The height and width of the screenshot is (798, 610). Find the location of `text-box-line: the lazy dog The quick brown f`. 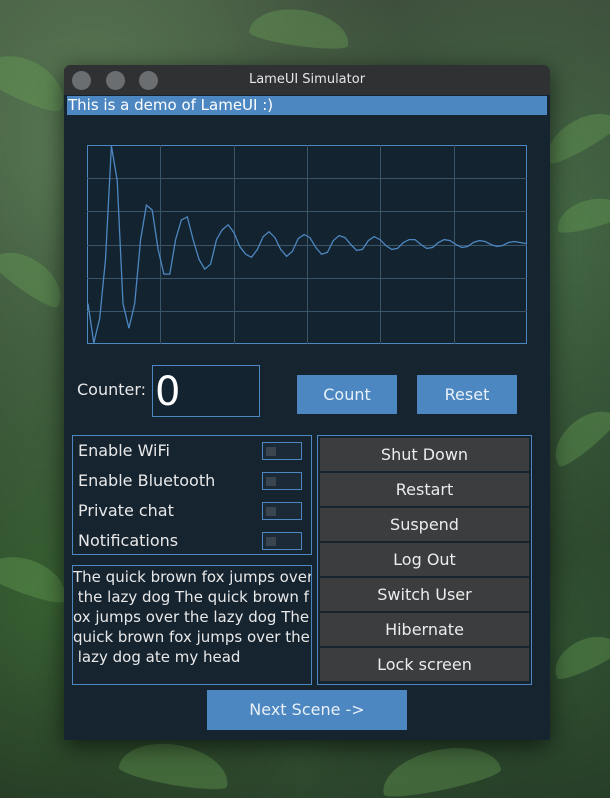

text-box-line: the lazy dog The quick brown f is located at coordinates (191, 597).